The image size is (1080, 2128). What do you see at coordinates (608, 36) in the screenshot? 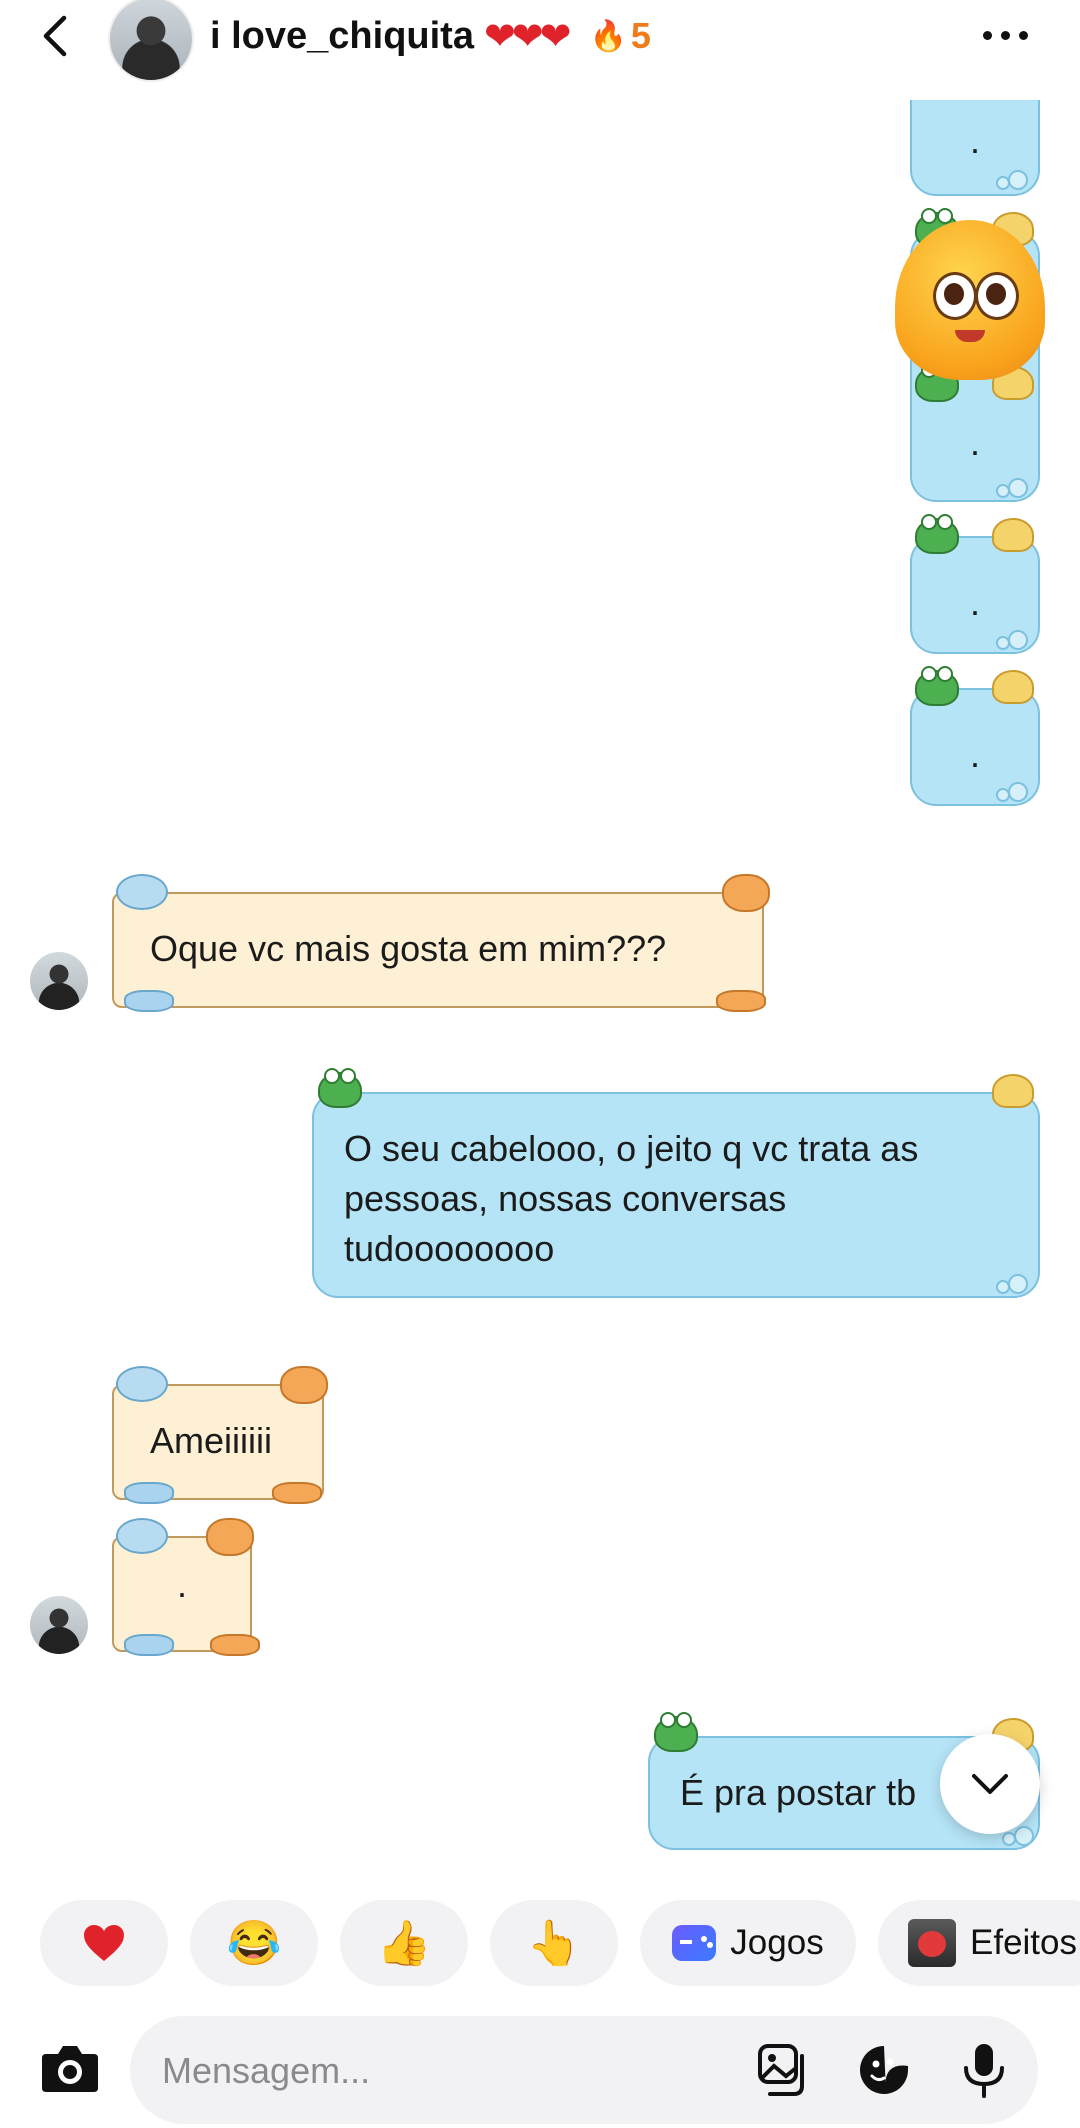
I see `flame-icon: 🔥` at bounding box center [608, 36].